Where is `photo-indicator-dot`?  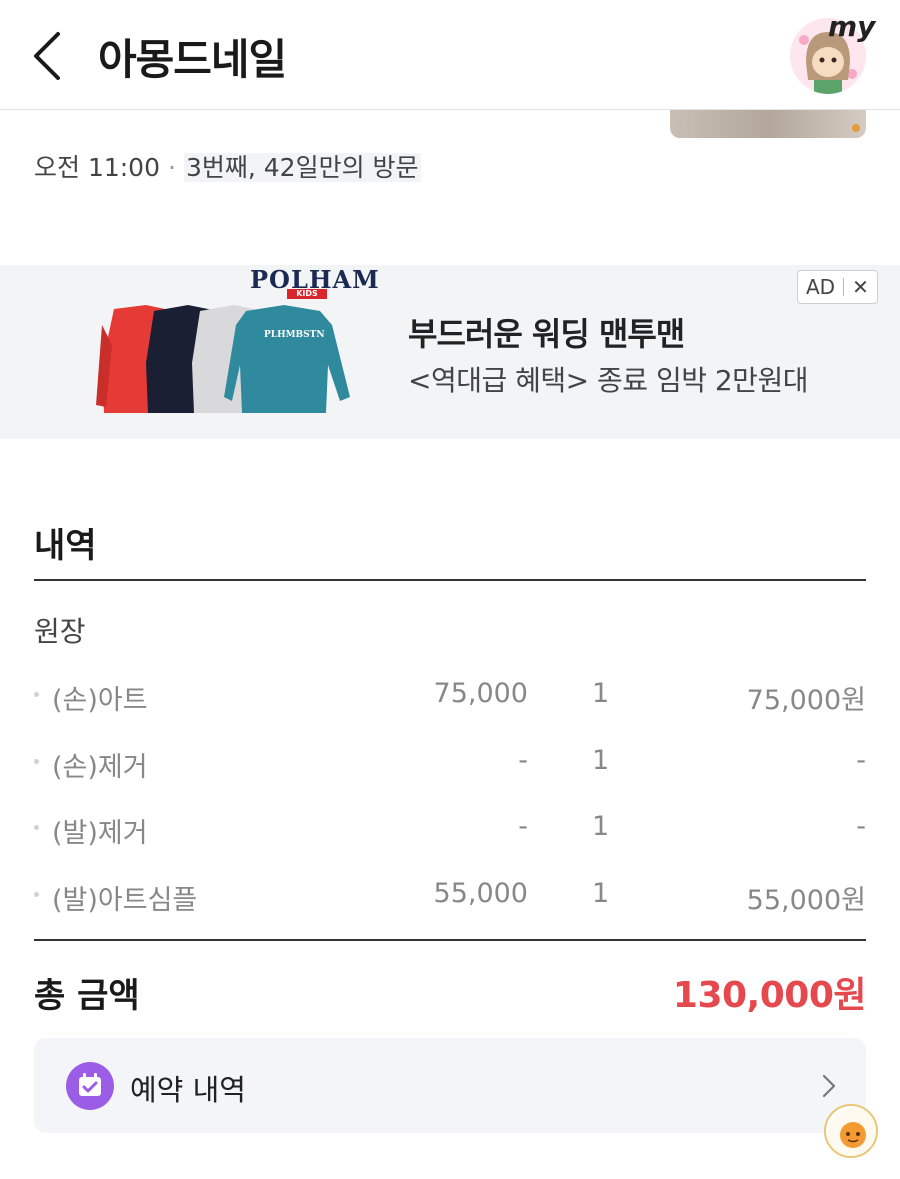 photo-indicator-dot is located at coordinates (856, 128).